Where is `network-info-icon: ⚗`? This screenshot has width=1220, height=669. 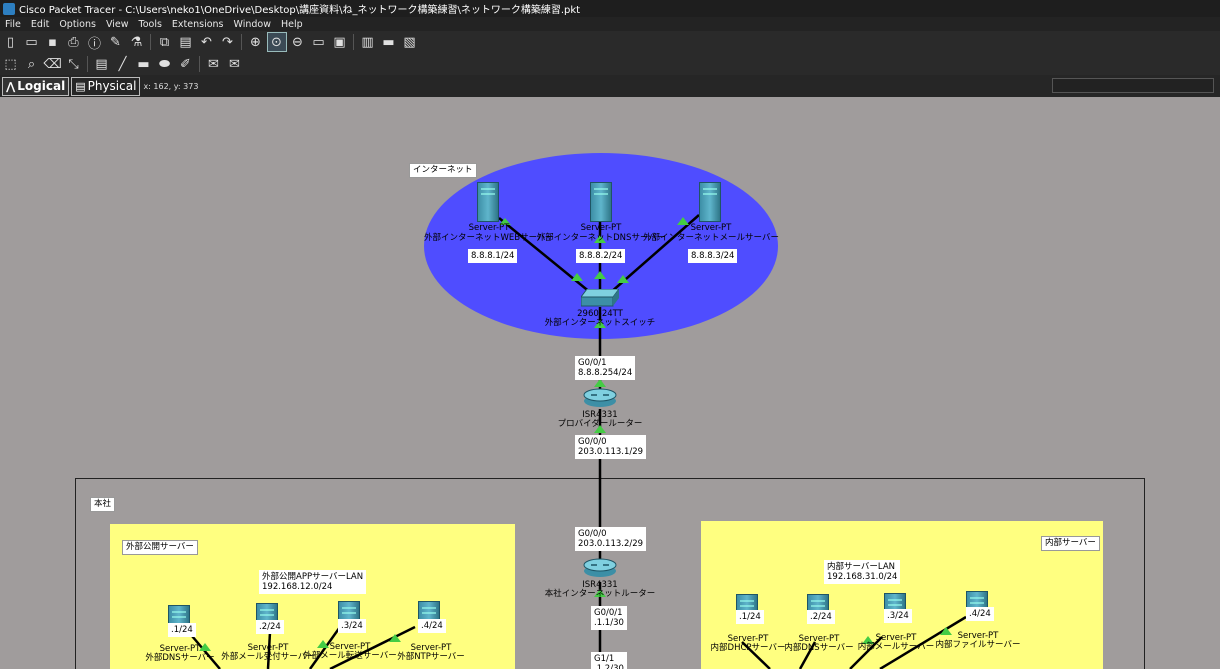
network-info-icon: ⚗ is located at coordinates (137, 42).